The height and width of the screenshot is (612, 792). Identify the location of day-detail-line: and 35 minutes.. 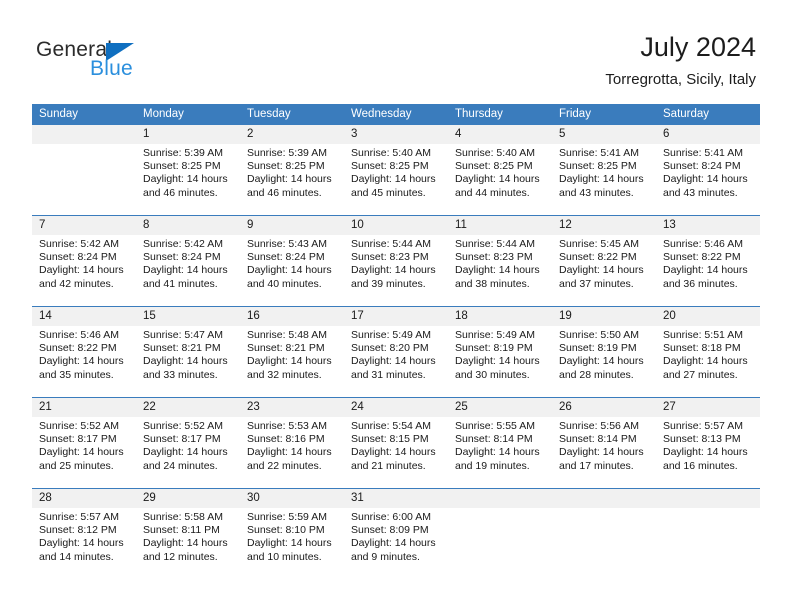
(76, 374).